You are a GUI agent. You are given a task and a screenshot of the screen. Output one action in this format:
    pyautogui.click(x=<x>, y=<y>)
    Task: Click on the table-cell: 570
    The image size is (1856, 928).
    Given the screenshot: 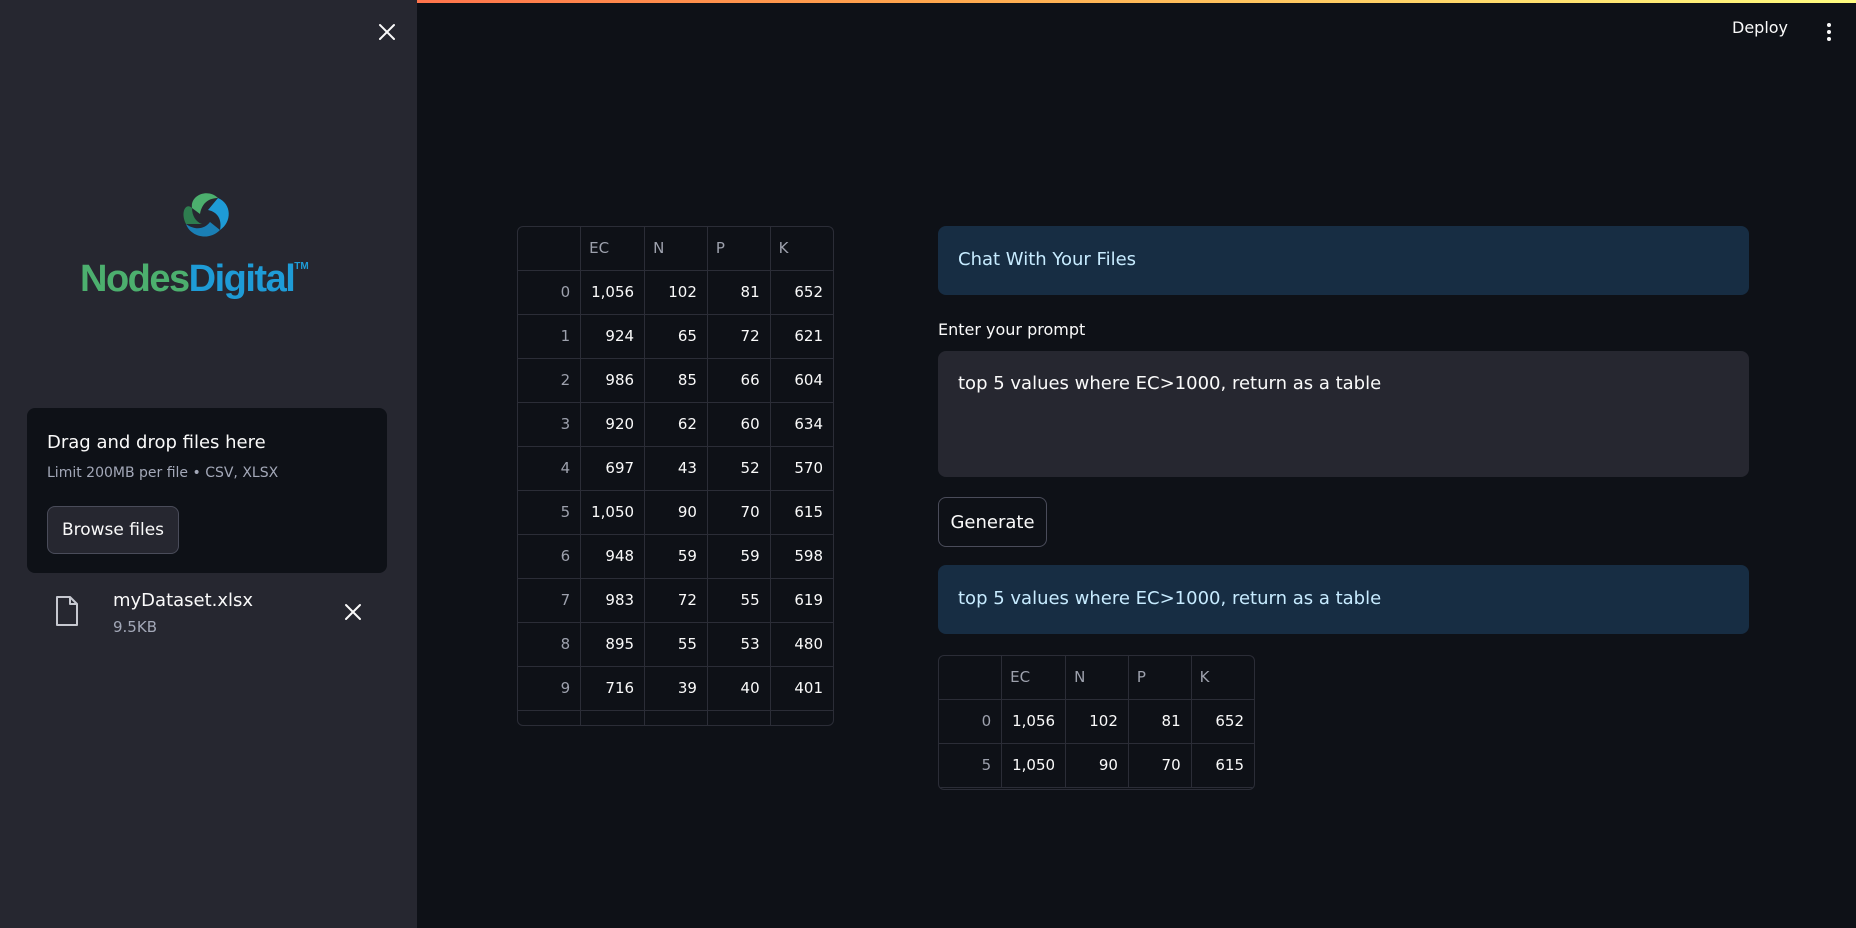 What is the action you would take?
    pyautogui.click(x=801, y=468)
    